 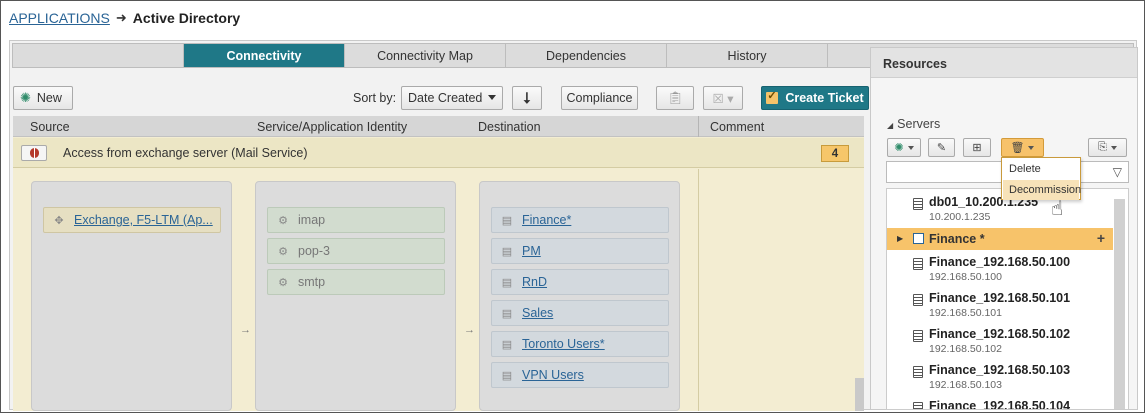 What do you see at coordinates (918, 238) in the screenshot?
I see `group-icon` at bounding box center [918, 238].